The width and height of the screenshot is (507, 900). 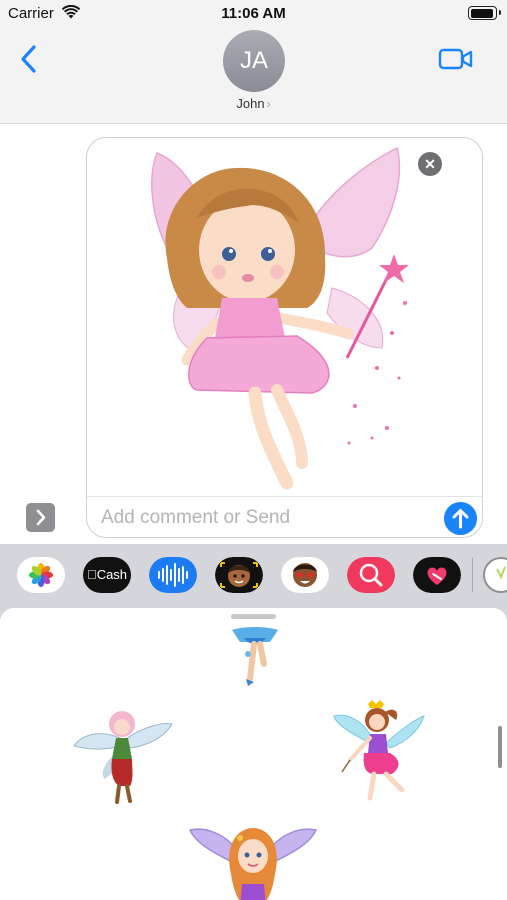 I want to click on scroll-indicator, so click(x=500, y=747).